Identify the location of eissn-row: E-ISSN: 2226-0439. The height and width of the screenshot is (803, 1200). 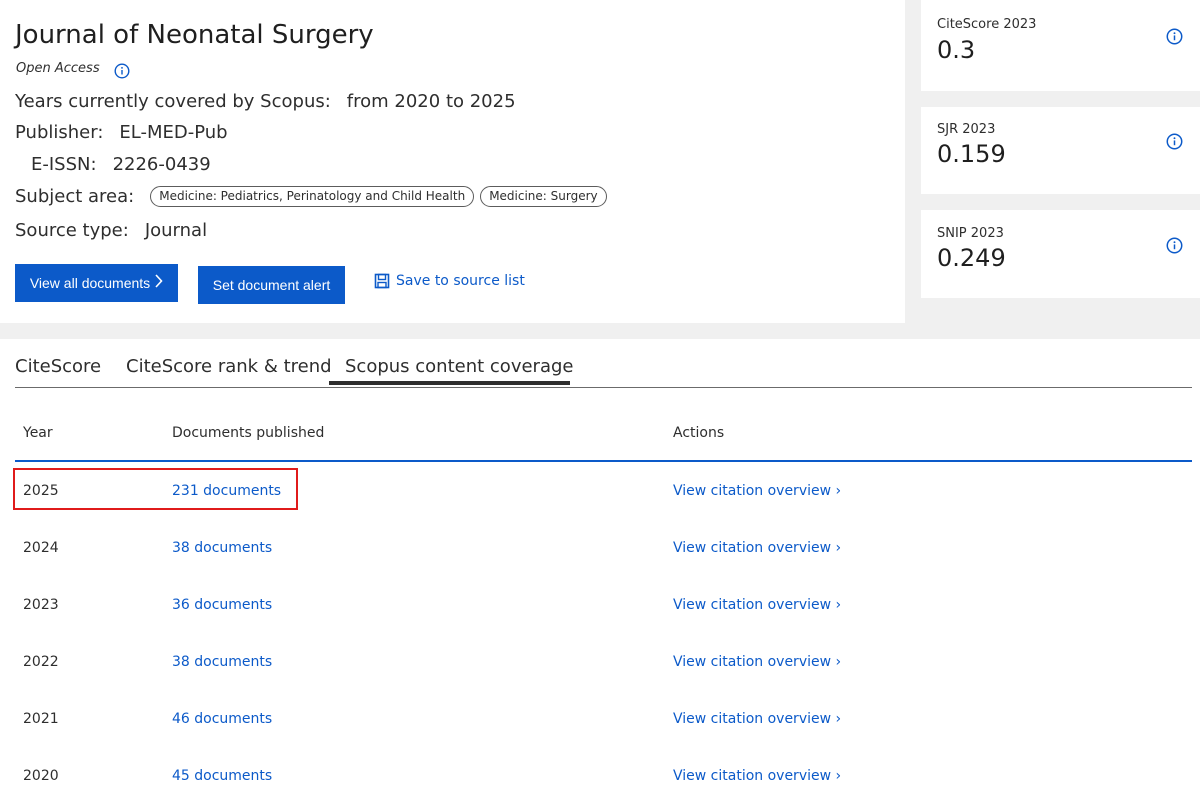
(121, 164).